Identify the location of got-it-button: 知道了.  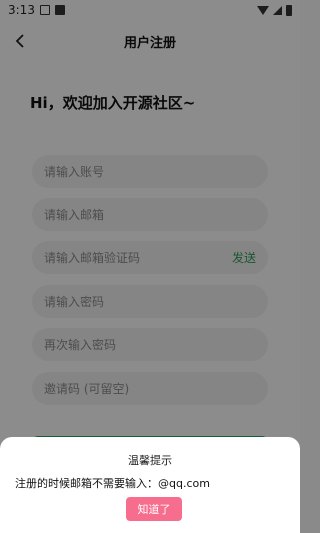
(154, 509).